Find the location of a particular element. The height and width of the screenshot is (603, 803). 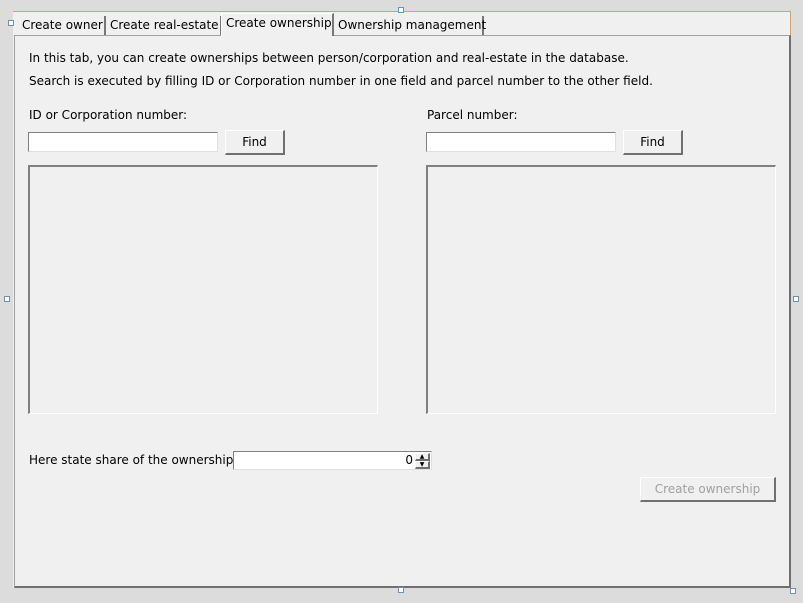

id-label: ID or Corporation number: is located at coordinates (108, 115).